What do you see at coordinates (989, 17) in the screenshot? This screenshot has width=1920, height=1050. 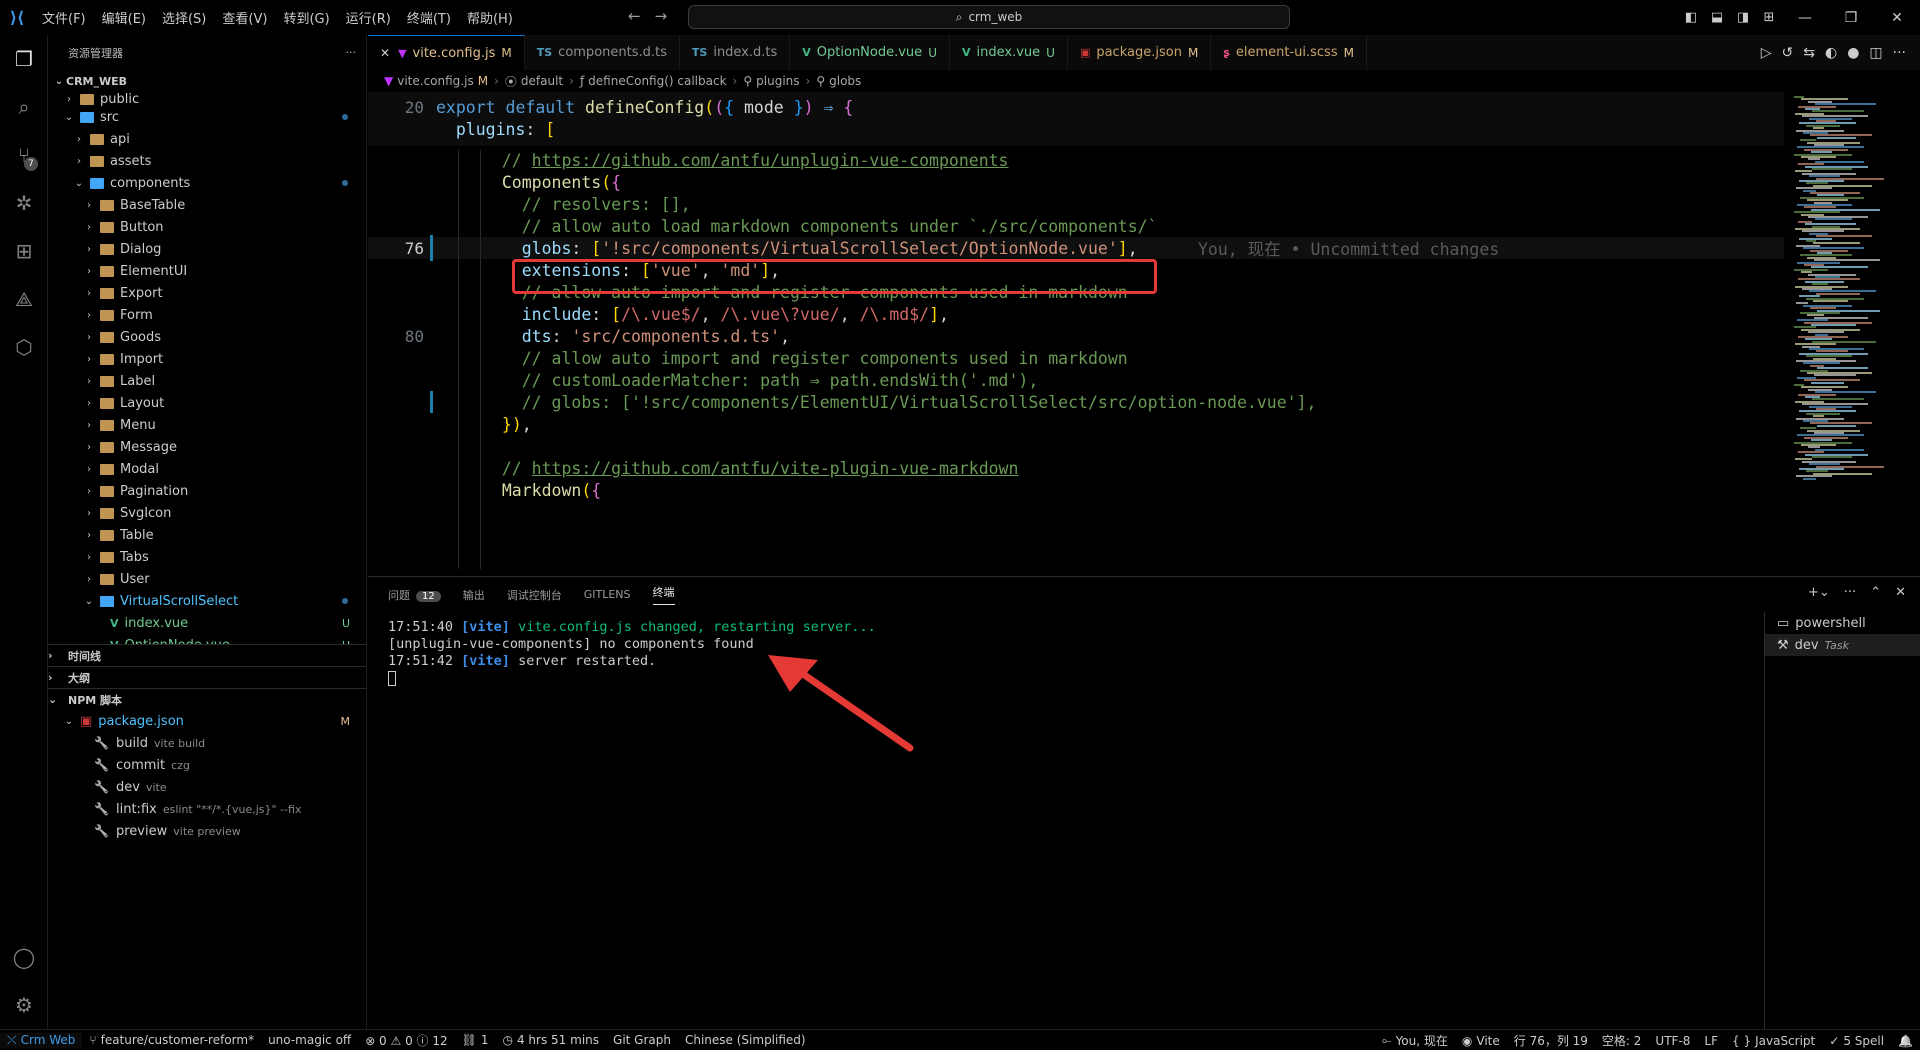 I see `command-center-search: ⌕ crm_web` at bounding box center [989, 17].